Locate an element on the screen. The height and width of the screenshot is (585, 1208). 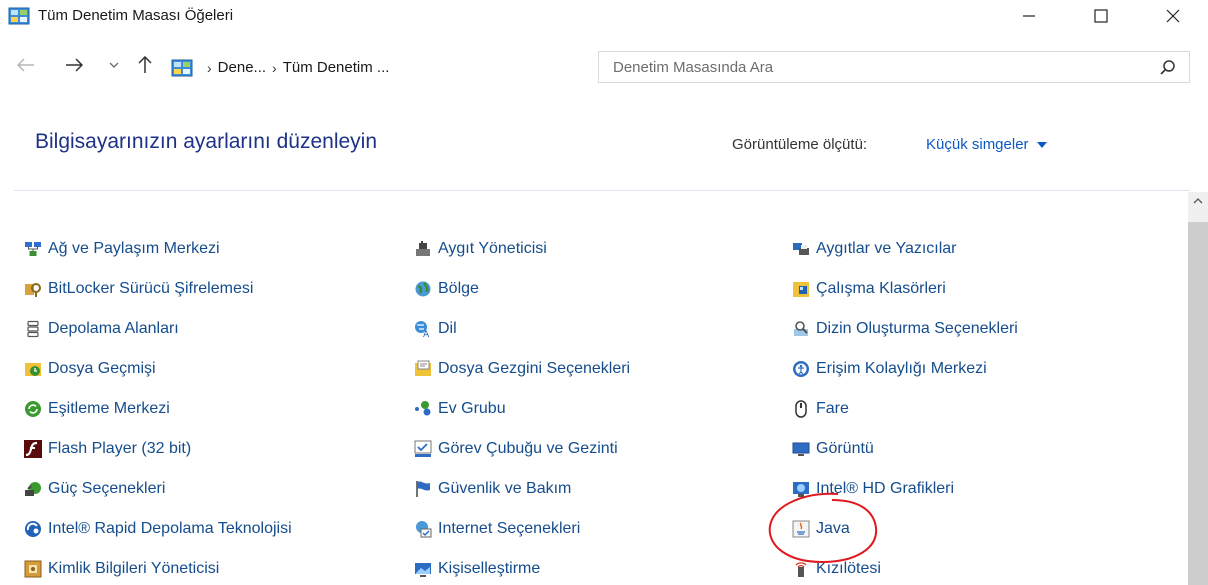
list-item: Flash Player (32 bit) is located at coordinates (107, 449).